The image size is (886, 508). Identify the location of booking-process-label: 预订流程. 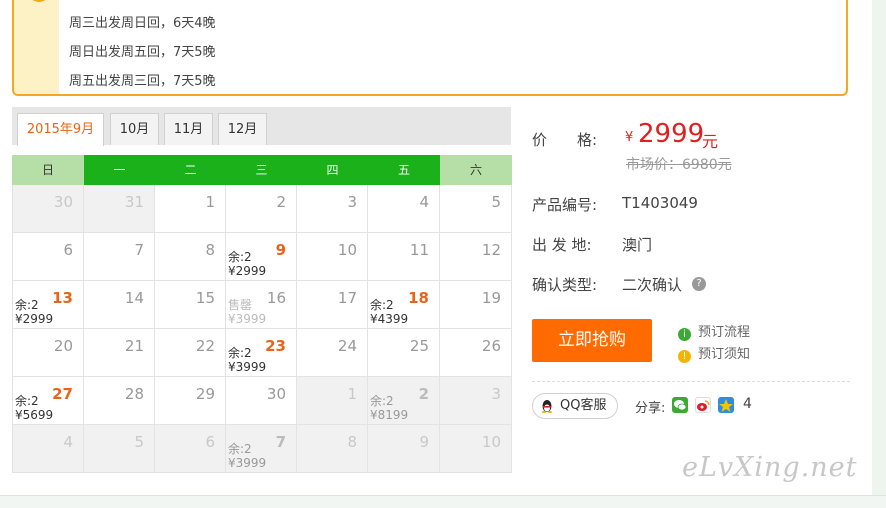
(724, 332).